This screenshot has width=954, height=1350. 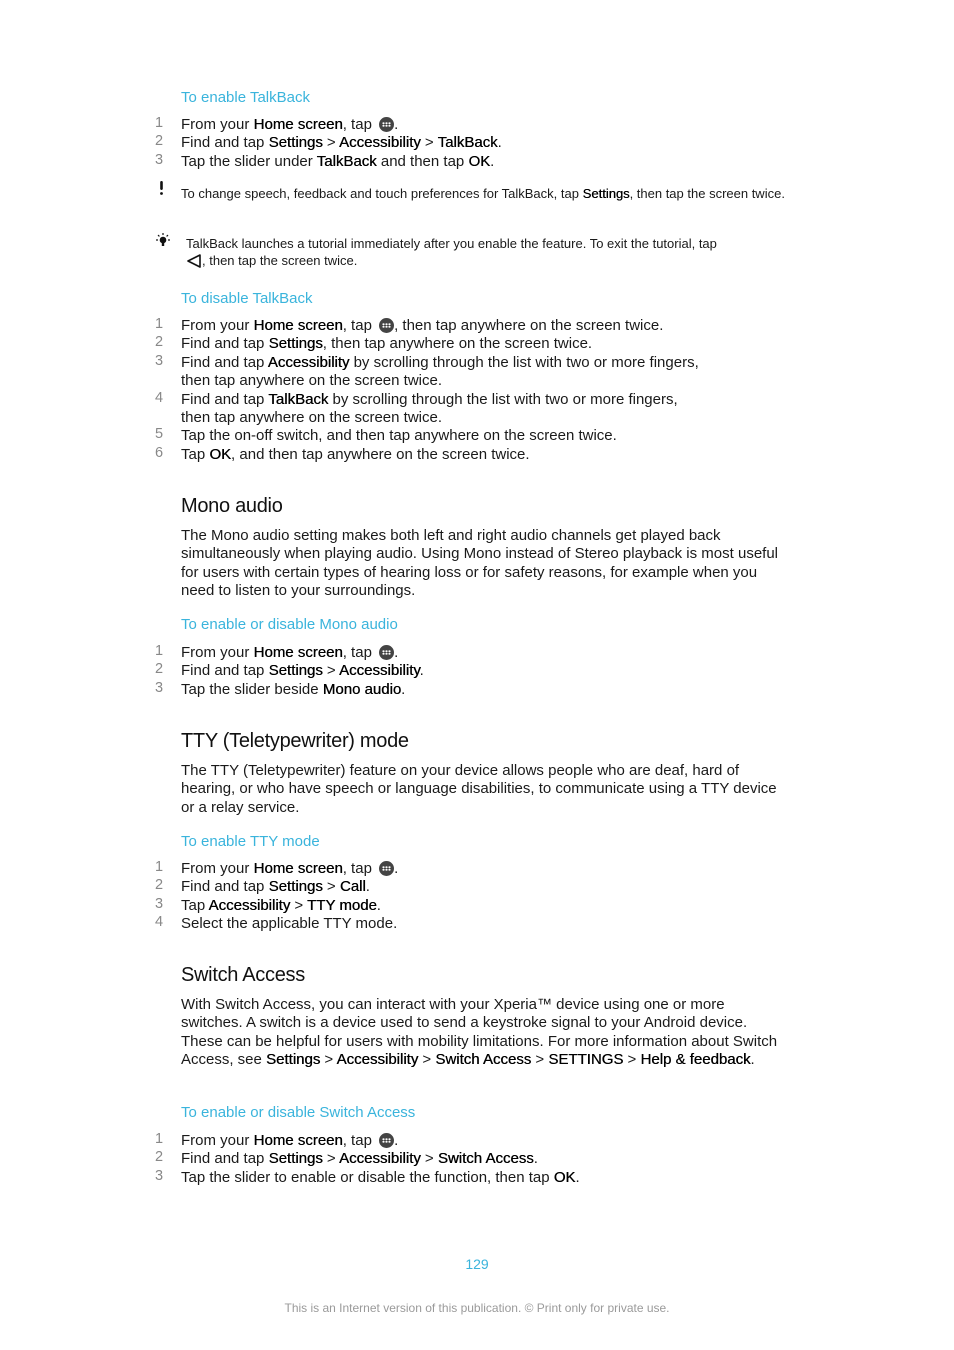 What do you see at coordinates (243, 975) in the screenshot?
I see `section-heading-switch-access: Switch Access` at bounding box center [243, 975].